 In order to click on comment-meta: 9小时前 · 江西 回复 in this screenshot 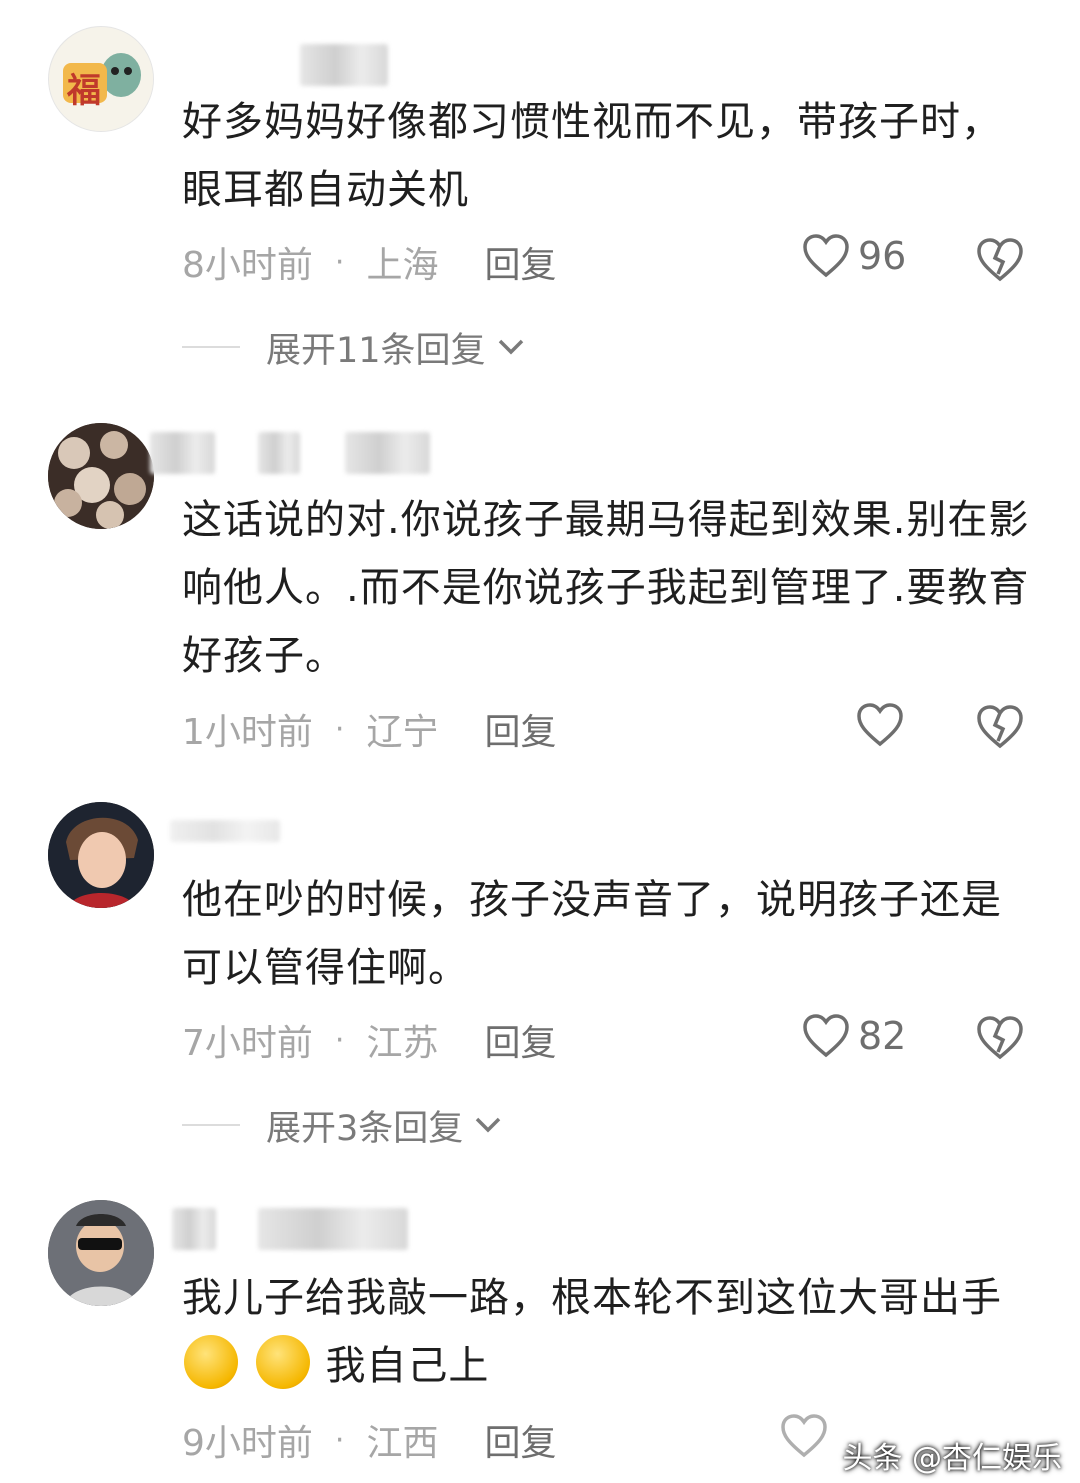, I will do `click(369, 1440)`.